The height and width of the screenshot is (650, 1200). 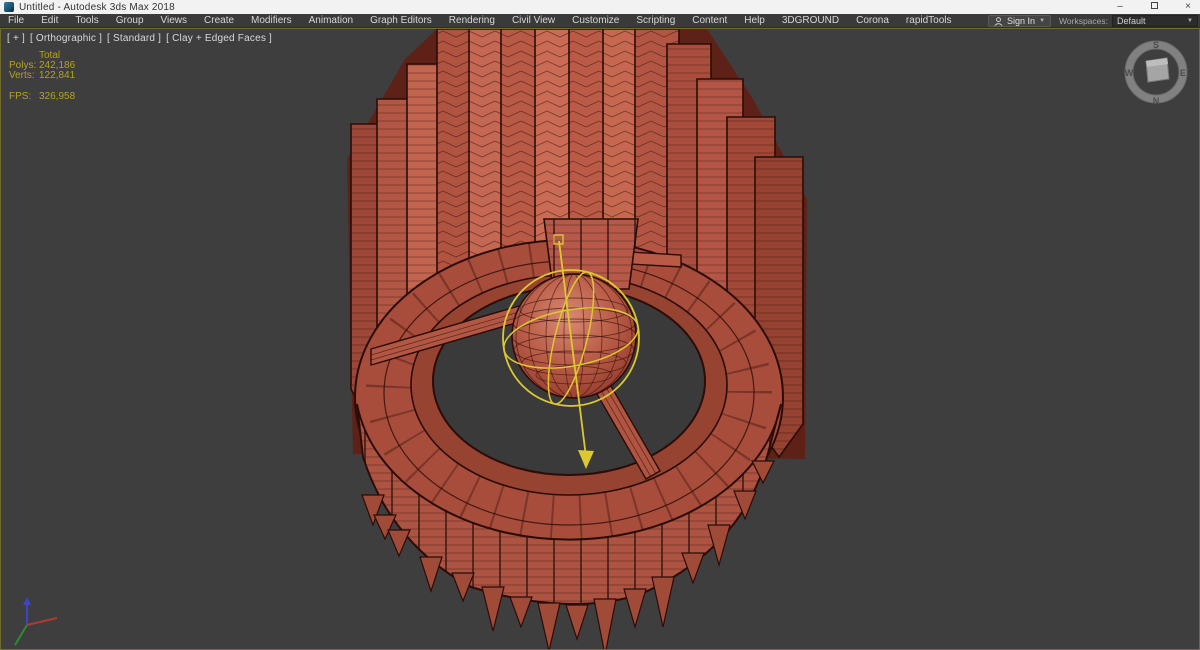 I want to click on workspace-value: Default, so click(x=1131, y=21).